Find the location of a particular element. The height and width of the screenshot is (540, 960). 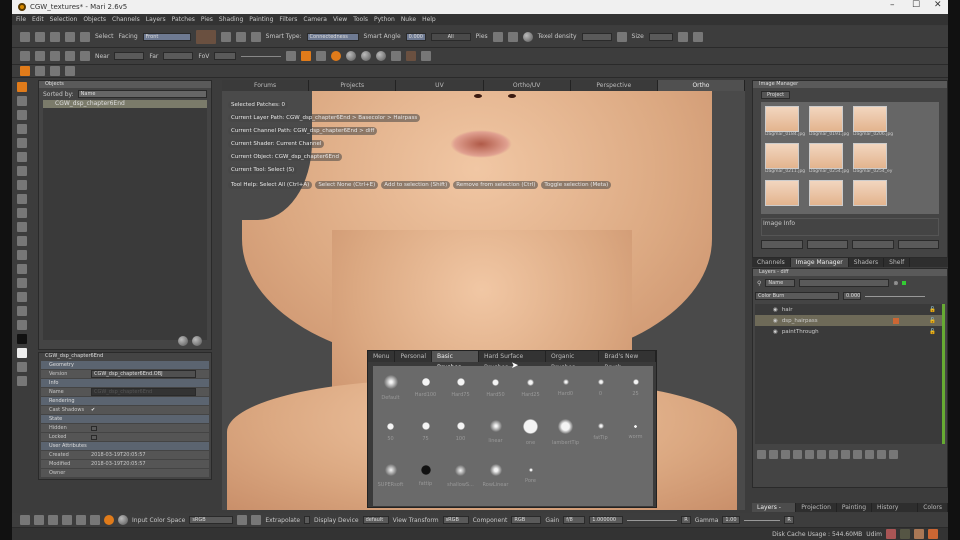

menu-channels: Channels is located at coordinates (126, 19).